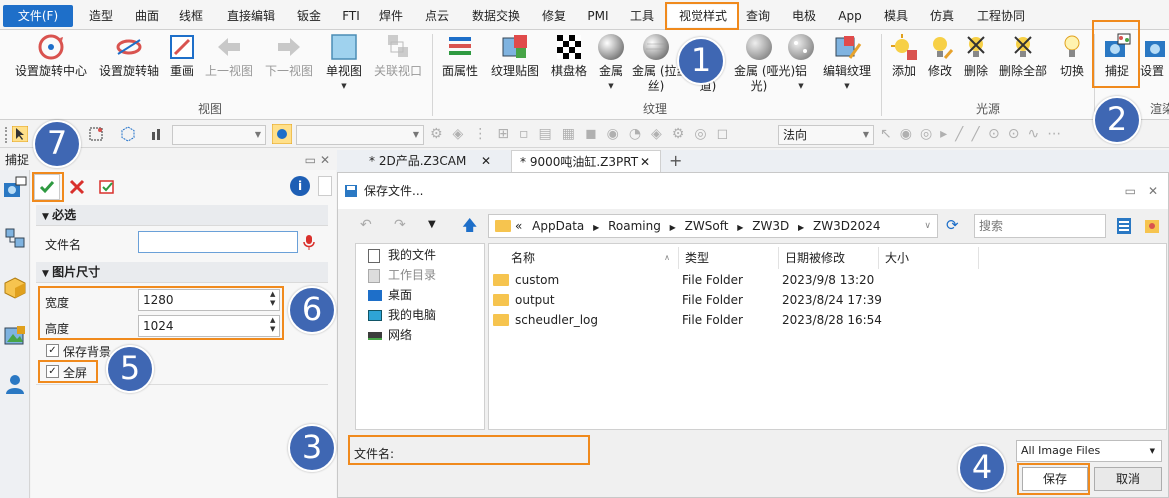 This screenshot has height=498, width=1169. I want to click on image-layer-icon, so click(15, 336).